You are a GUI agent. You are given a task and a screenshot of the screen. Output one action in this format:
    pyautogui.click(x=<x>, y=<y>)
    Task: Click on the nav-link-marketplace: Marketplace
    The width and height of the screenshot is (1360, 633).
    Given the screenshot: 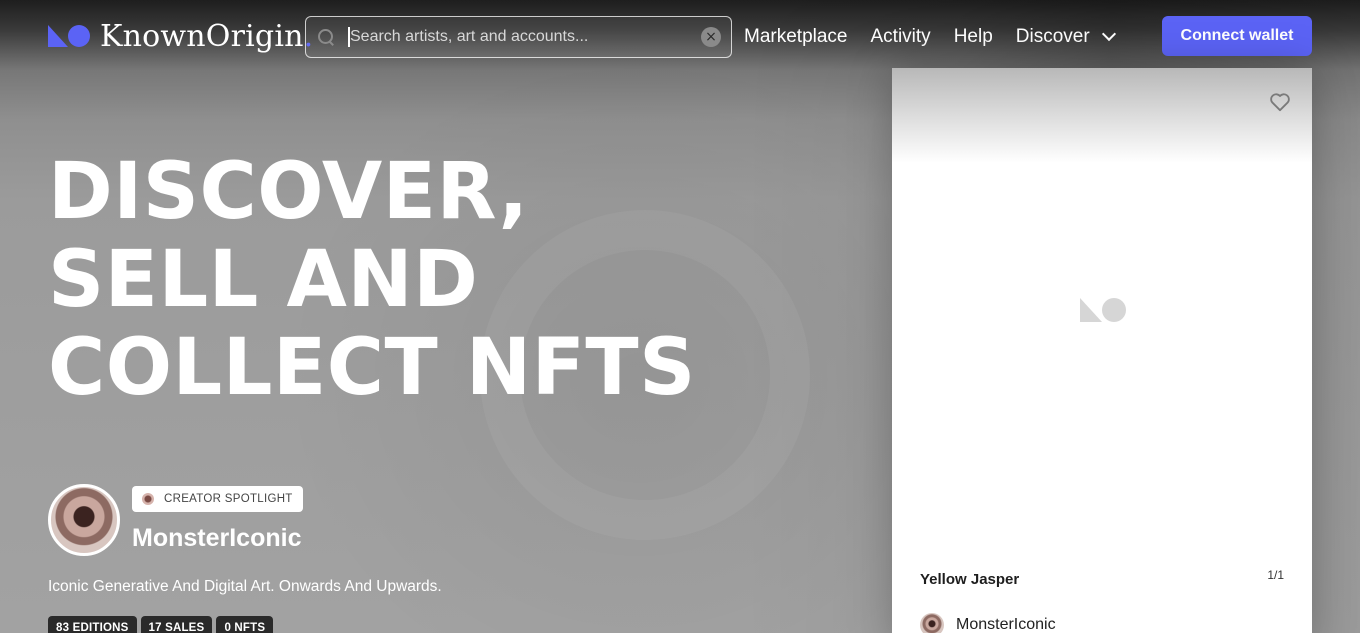 What is the action you would take?
    pyautogui.click(x=796, y=37)
    